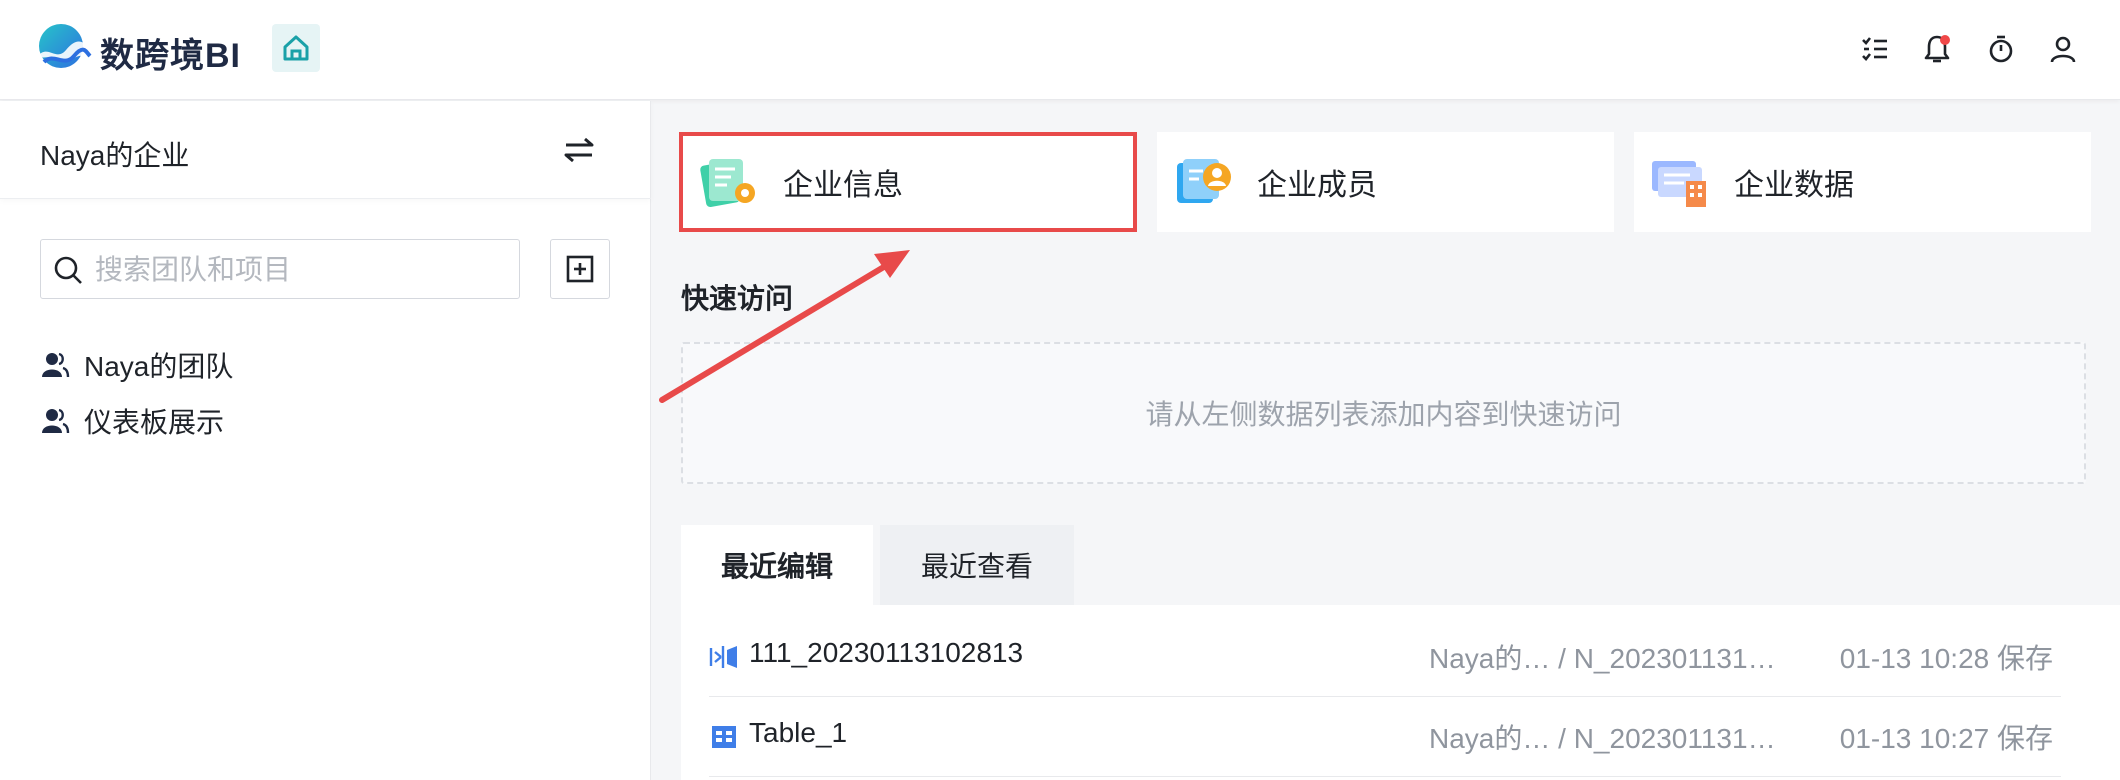  I want to click on card-label: 企业成员, so click(1317, 185).